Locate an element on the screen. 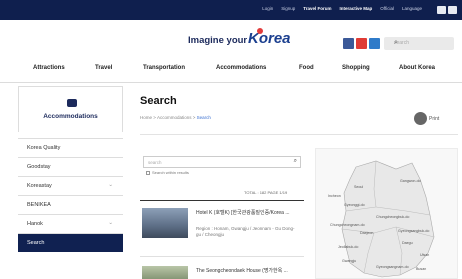  nav-divider is located at coordinates (231, 82).